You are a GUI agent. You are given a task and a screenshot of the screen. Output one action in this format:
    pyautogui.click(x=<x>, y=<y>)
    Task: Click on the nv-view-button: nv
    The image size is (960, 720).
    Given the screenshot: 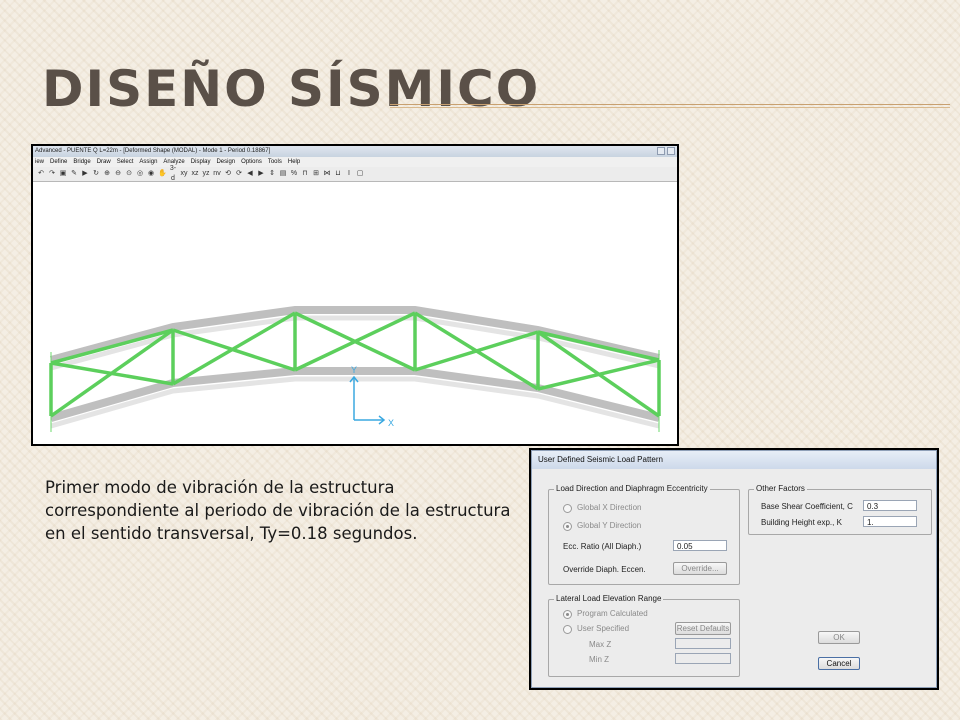 What is the action you would take?
    pyautogui.click(x=217, y=174)
    